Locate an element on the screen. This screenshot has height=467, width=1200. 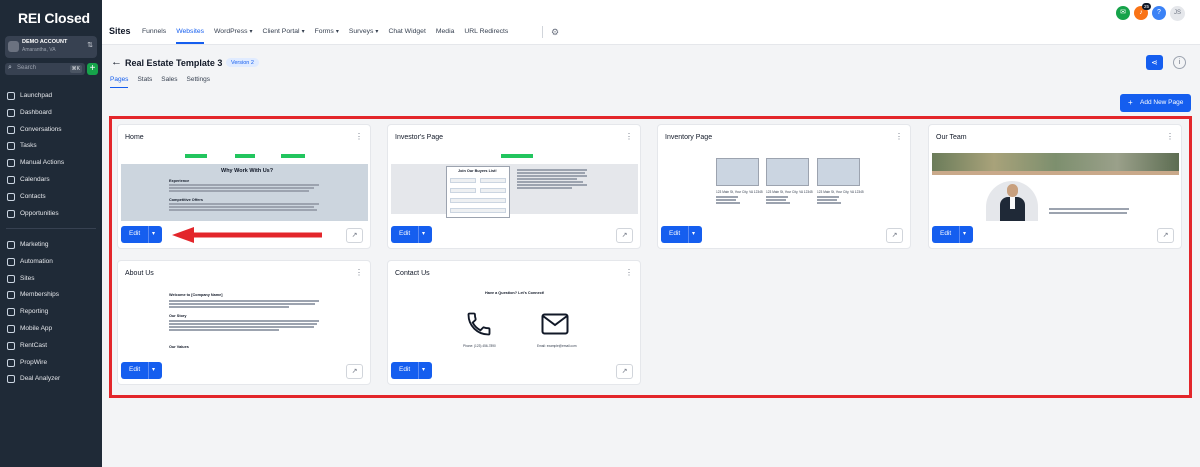
tab-forms: Forms ▾ is located at coordinates (327, 36).